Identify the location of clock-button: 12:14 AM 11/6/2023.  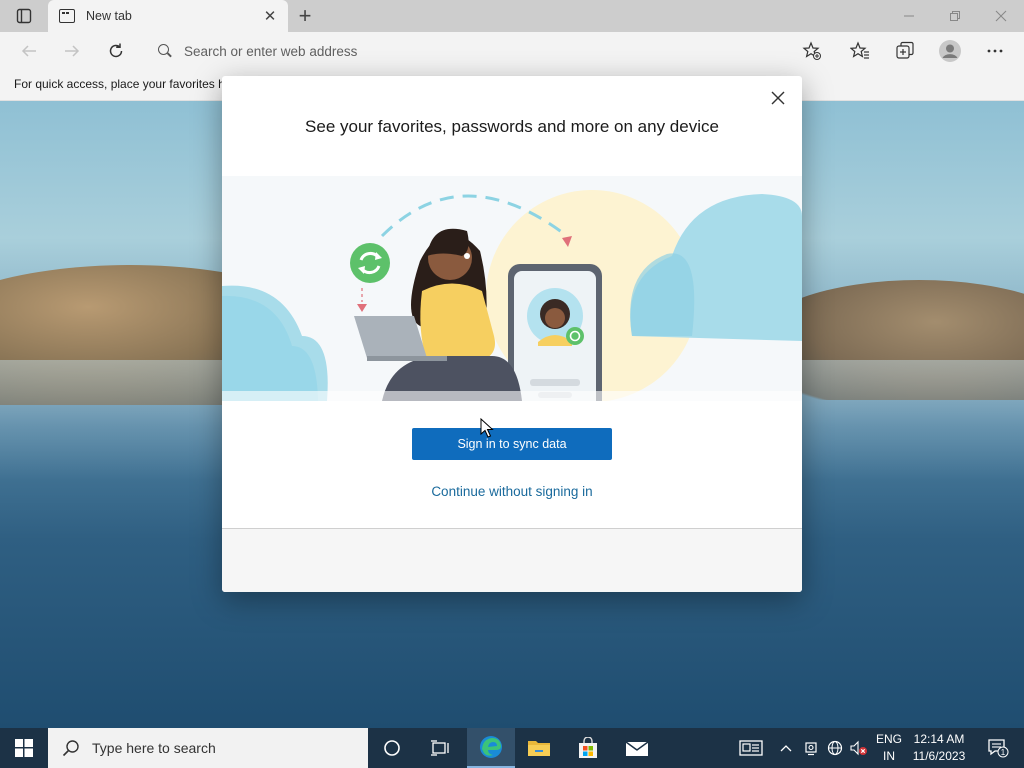
(939, 748).